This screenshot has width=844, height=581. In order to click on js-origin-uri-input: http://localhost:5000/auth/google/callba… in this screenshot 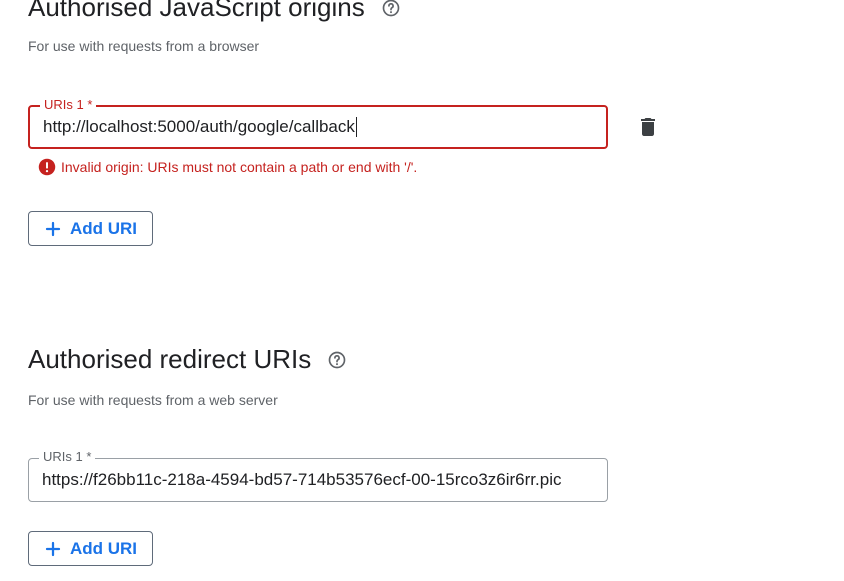, I will do `click(318, 127)`.